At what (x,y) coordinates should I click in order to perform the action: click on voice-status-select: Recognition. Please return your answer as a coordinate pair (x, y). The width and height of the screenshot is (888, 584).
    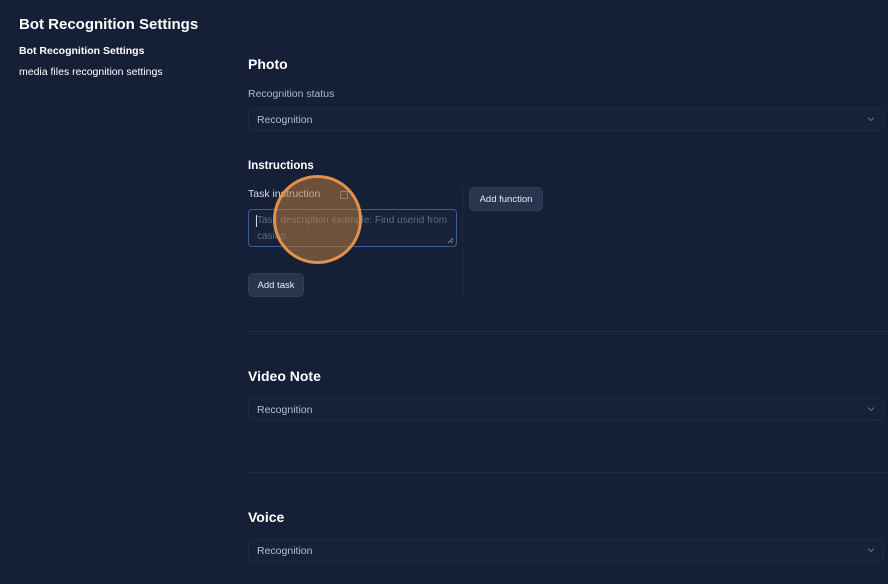
    Looking at the image, I should click on (566, 550).